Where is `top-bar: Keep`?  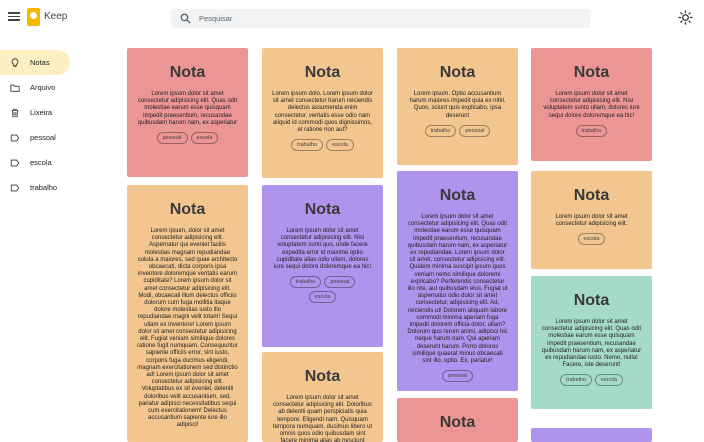
top-bar: Keep is located at coordinates (352, 18).